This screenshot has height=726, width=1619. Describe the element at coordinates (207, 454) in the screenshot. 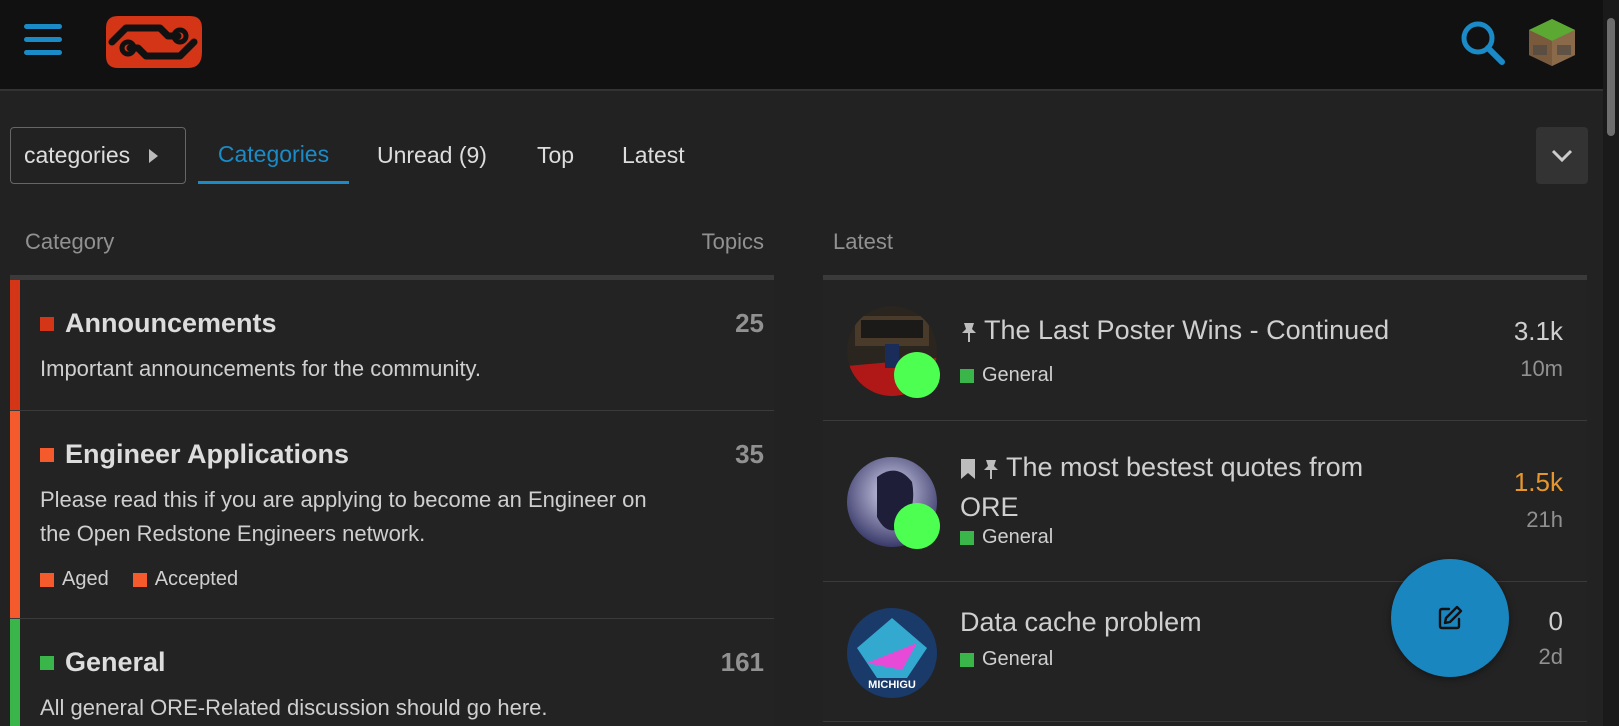

I see `category-name: Engineer Applications` at that location.